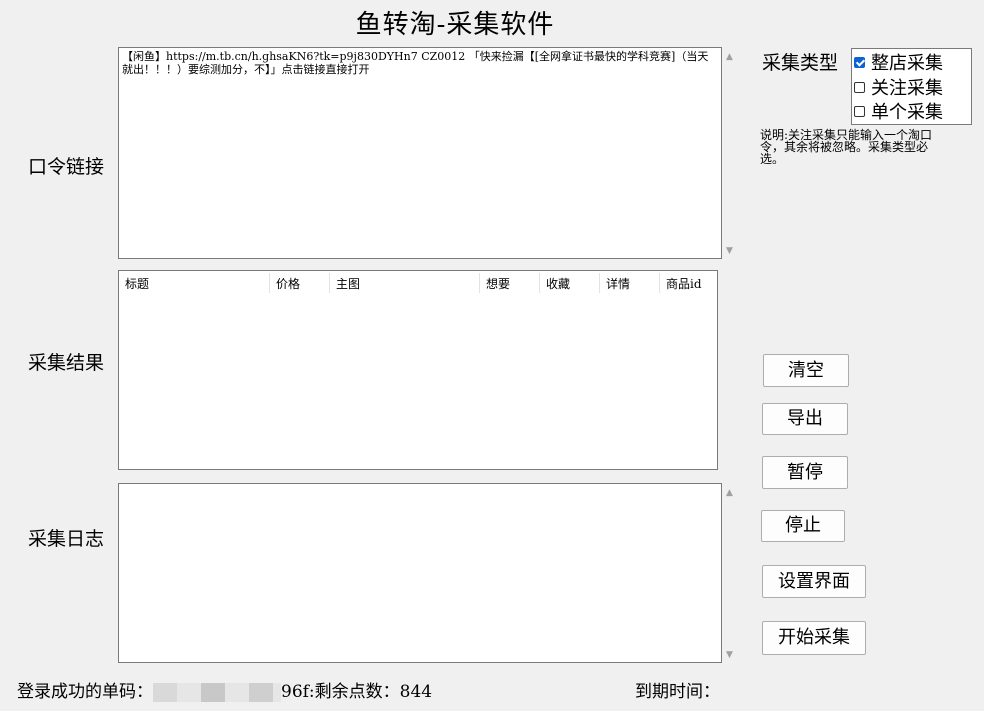  I want to click on option-follow-label: 关注采集, so click(907, 88).